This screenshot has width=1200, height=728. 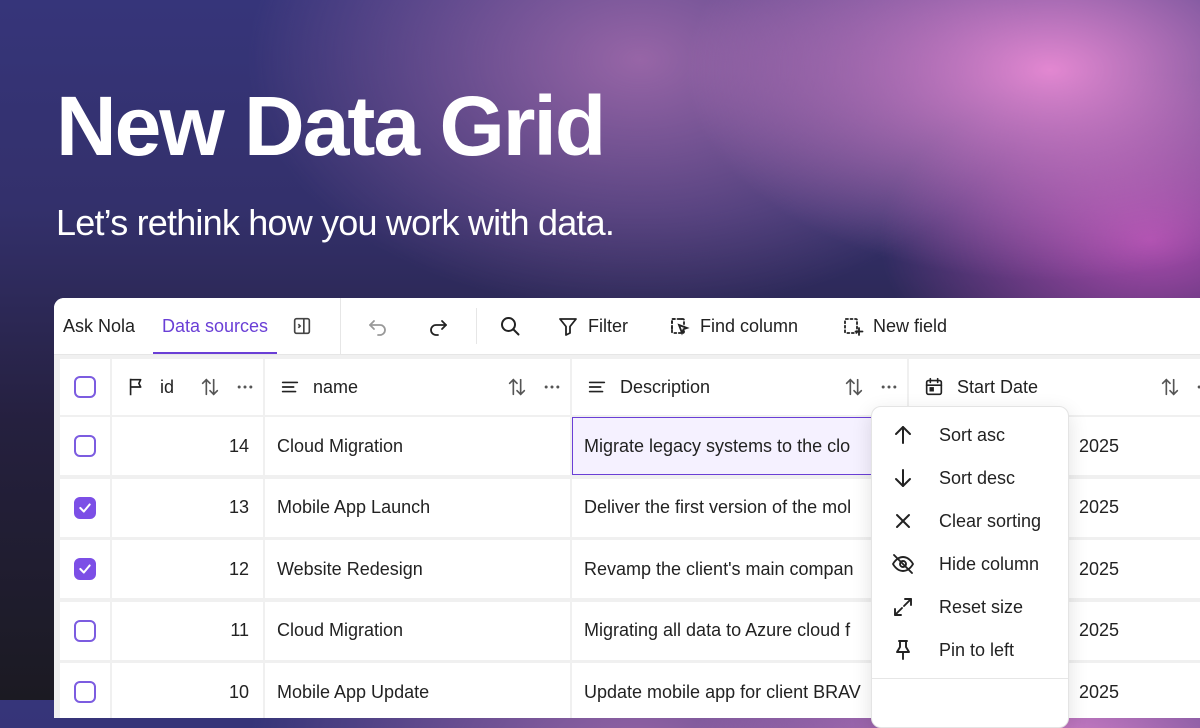 I want to click on redo-icon, so click(x=438, y=328).